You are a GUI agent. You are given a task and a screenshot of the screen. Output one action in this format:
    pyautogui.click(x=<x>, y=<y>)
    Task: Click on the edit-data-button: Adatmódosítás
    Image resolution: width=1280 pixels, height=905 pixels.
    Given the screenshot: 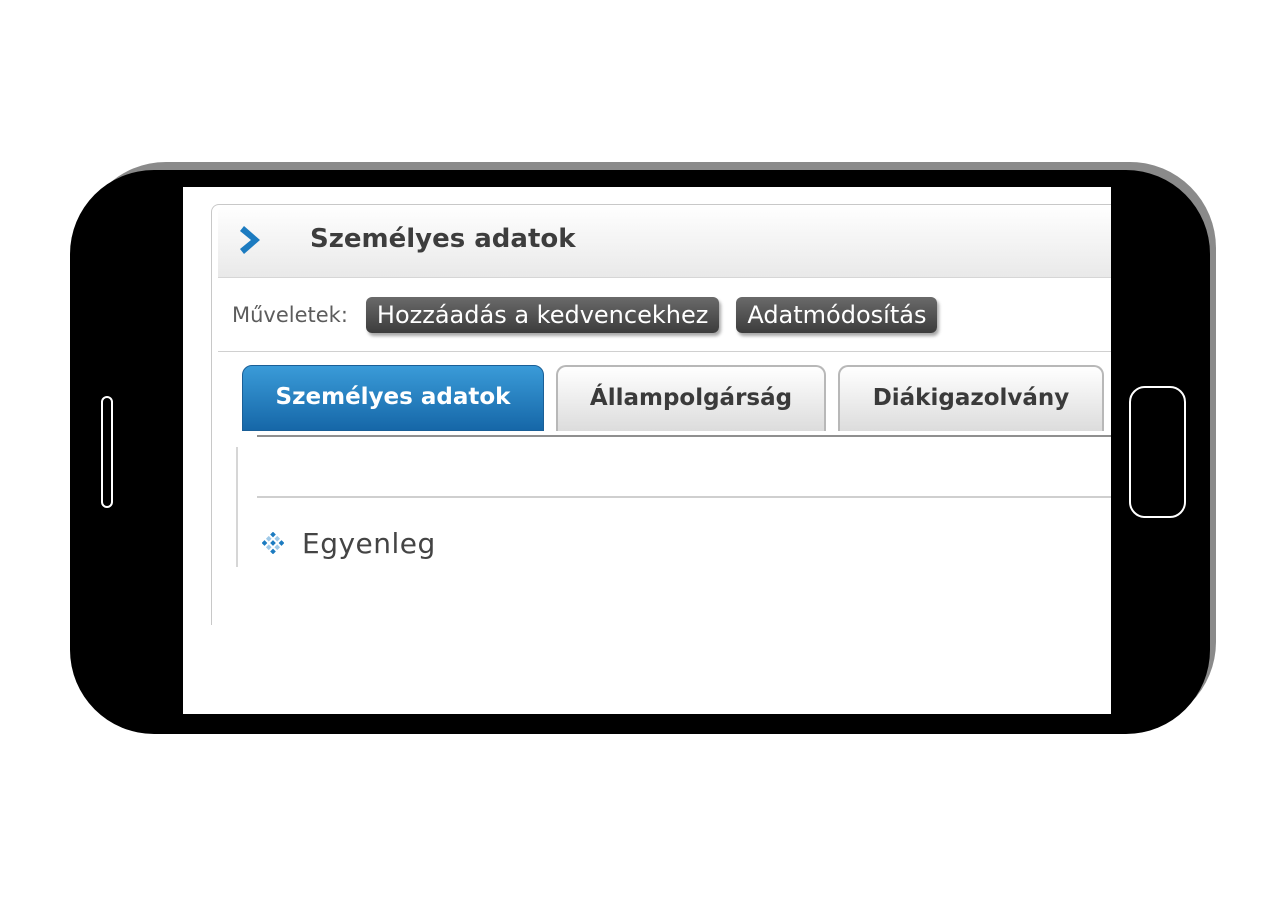 What is the action you would take?
    pyautogui.click(x=837, y=315)
    